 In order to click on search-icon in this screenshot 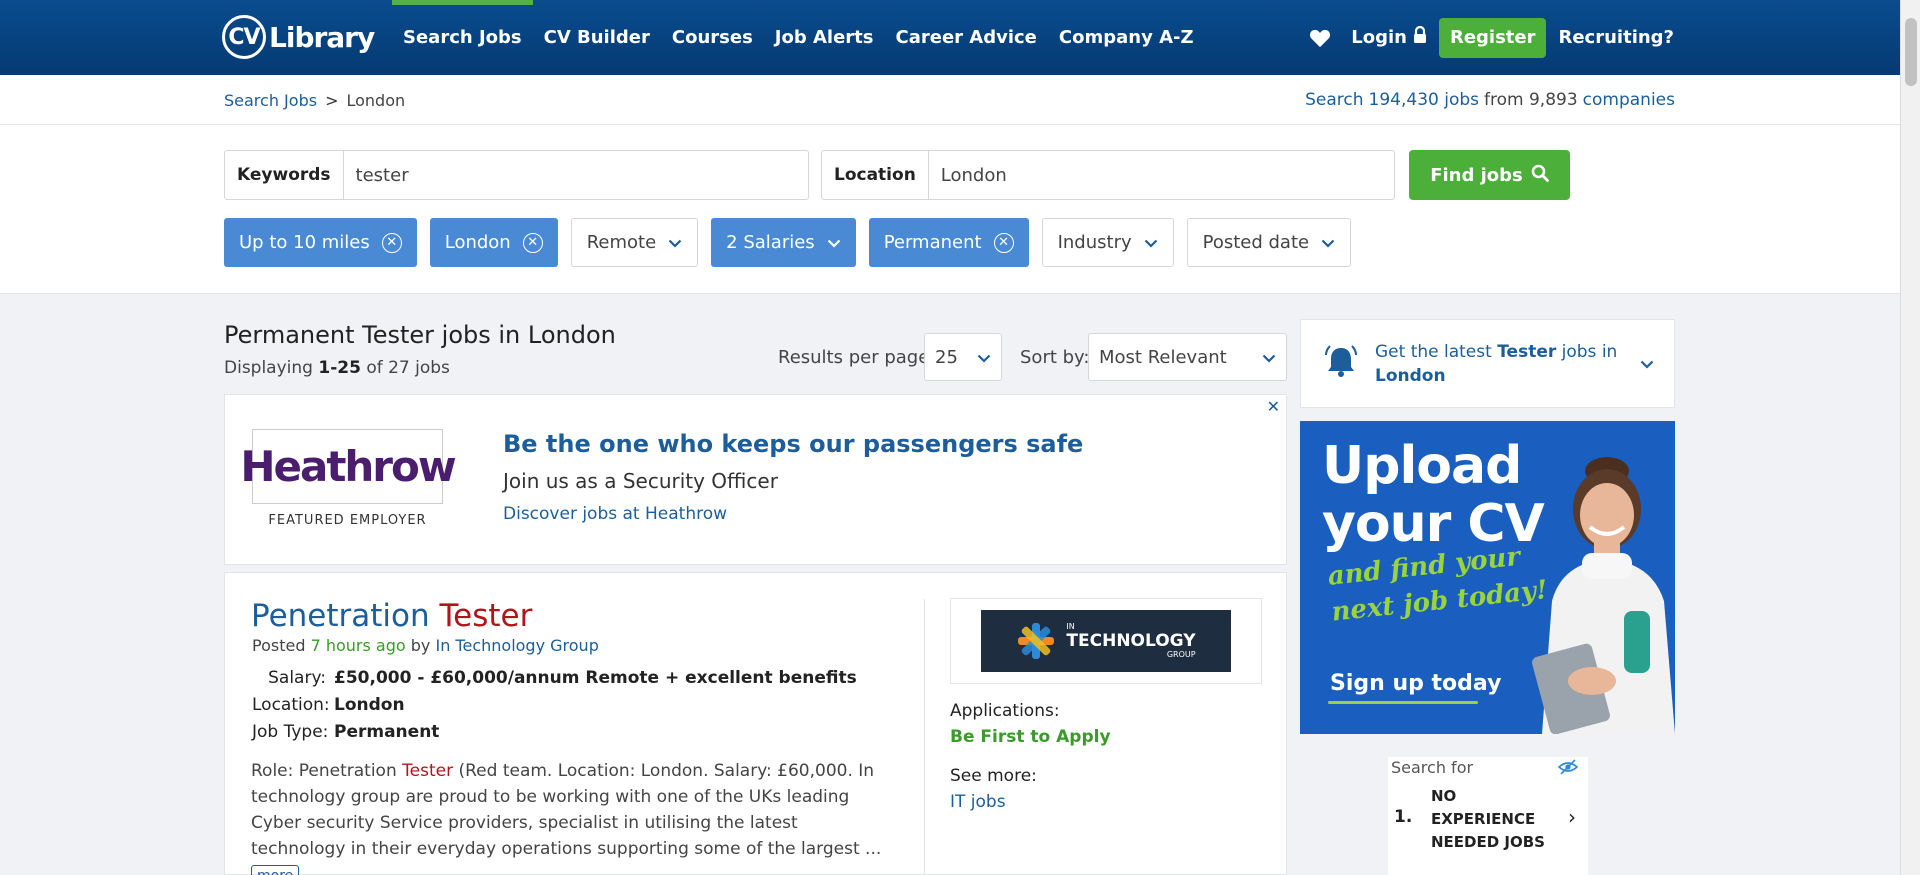, I will do `click(1540, 175)`.